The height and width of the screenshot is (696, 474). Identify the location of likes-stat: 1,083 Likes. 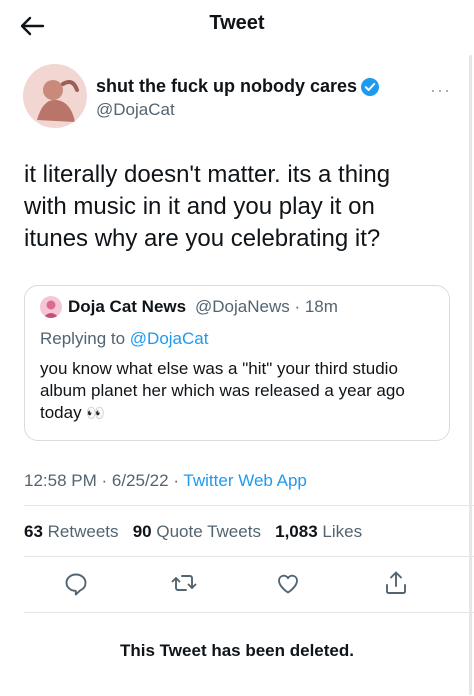
(318, 531).